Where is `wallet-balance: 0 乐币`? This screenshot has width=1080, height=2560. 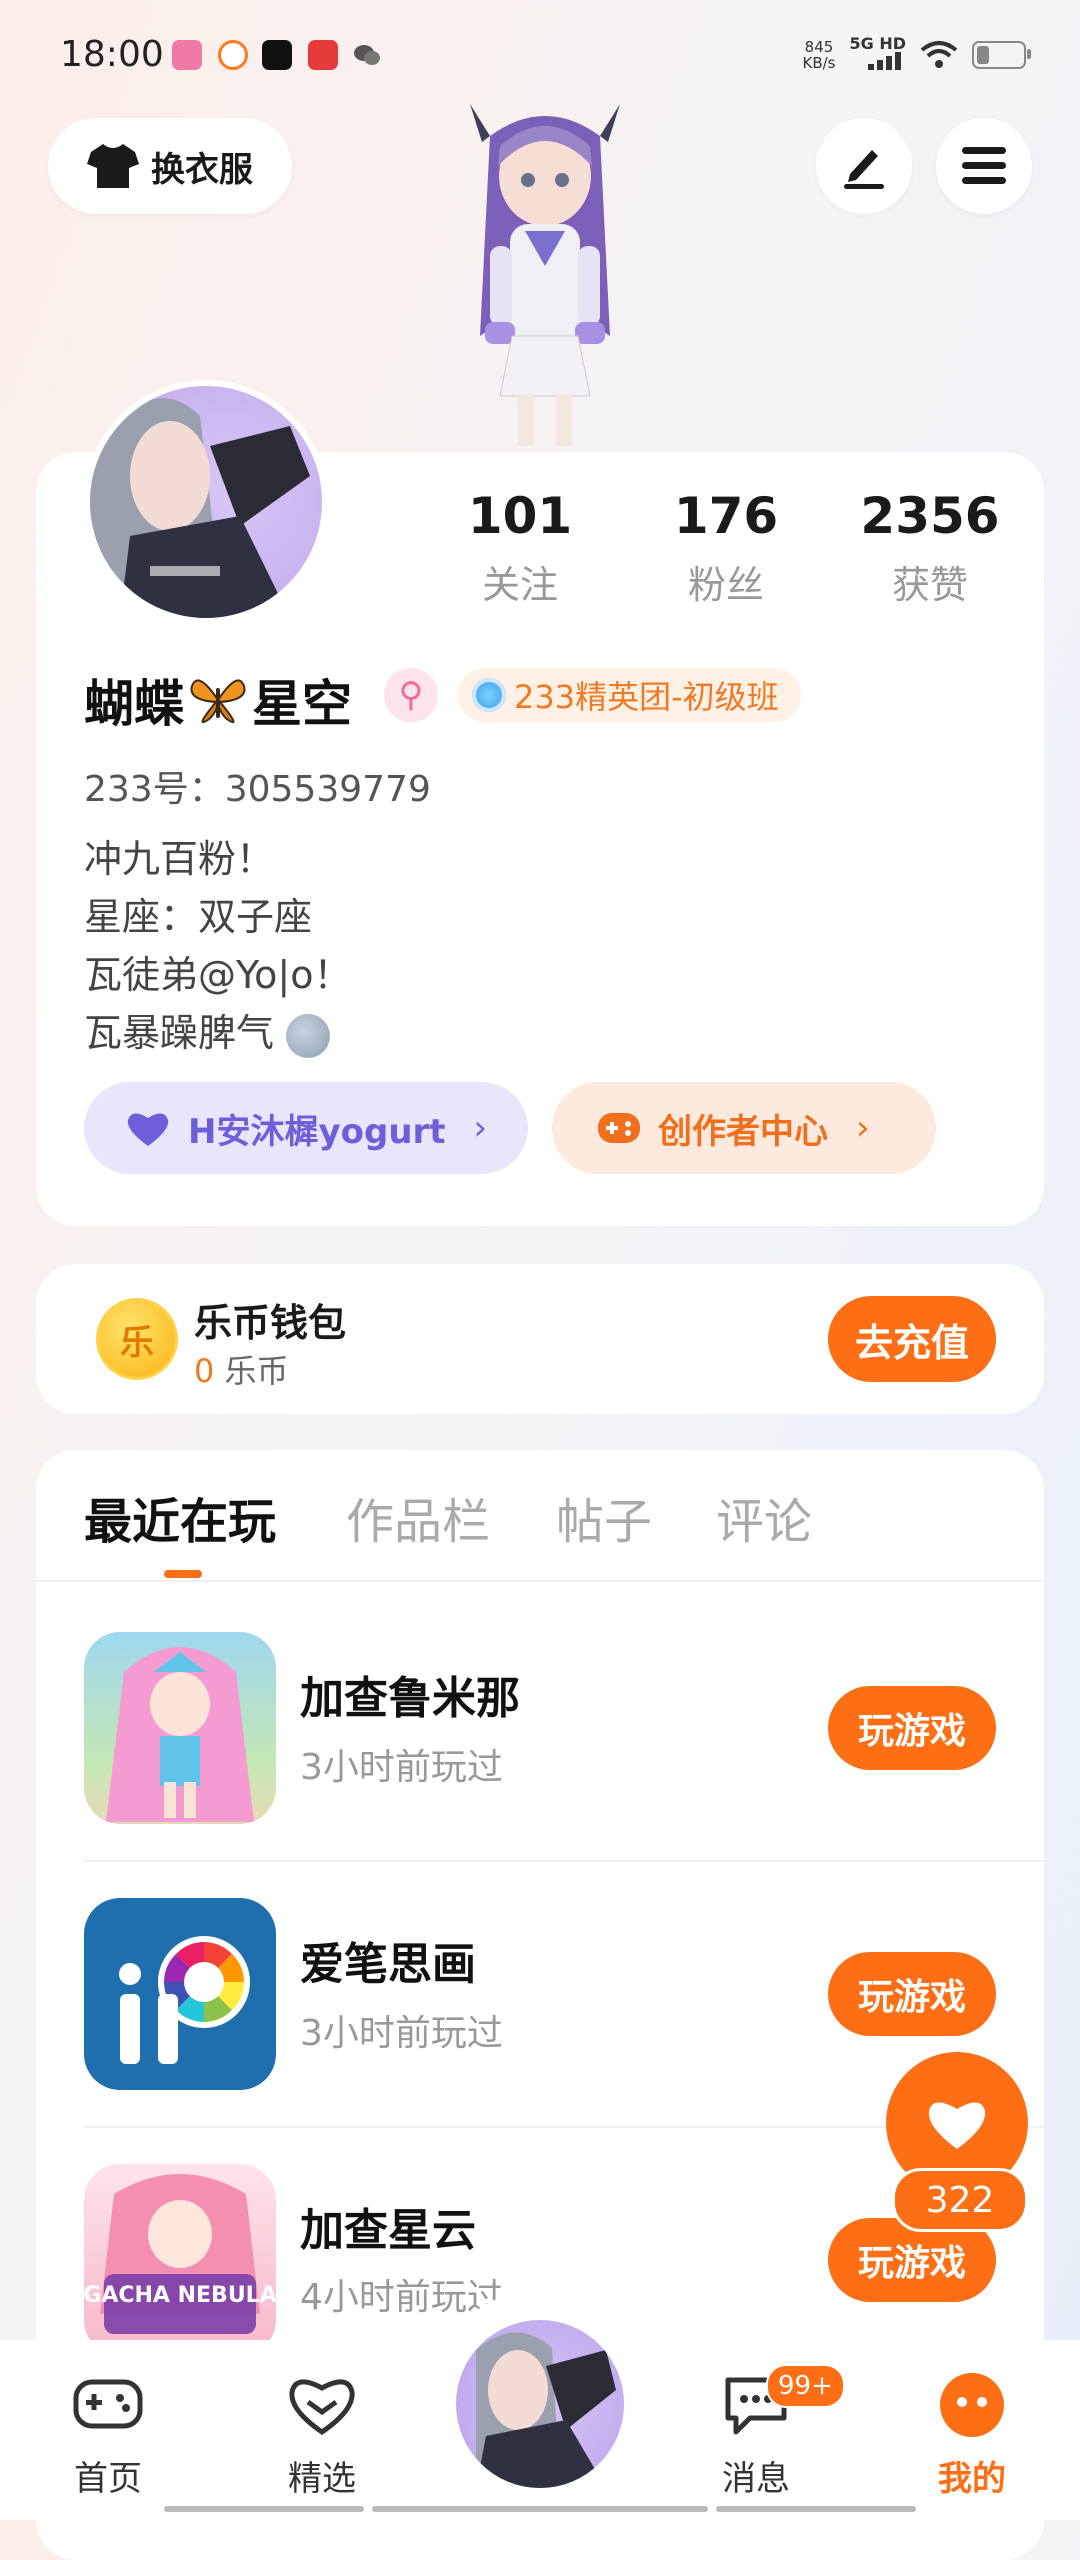
wallet-balance: 0 乐币 is located at coordinates (241, 1369).